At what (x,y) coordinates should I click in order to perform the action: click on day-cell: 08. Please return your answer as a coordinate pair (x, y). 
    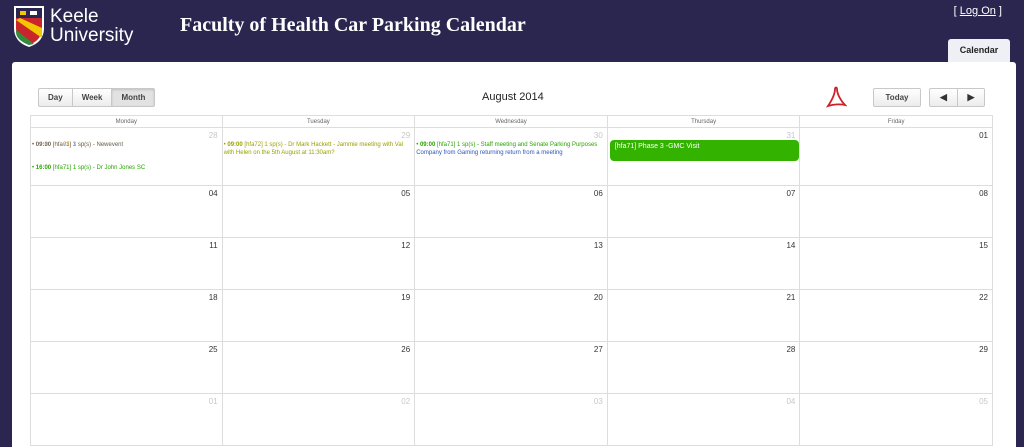
    Looking at the image, I should click on (896, 211).